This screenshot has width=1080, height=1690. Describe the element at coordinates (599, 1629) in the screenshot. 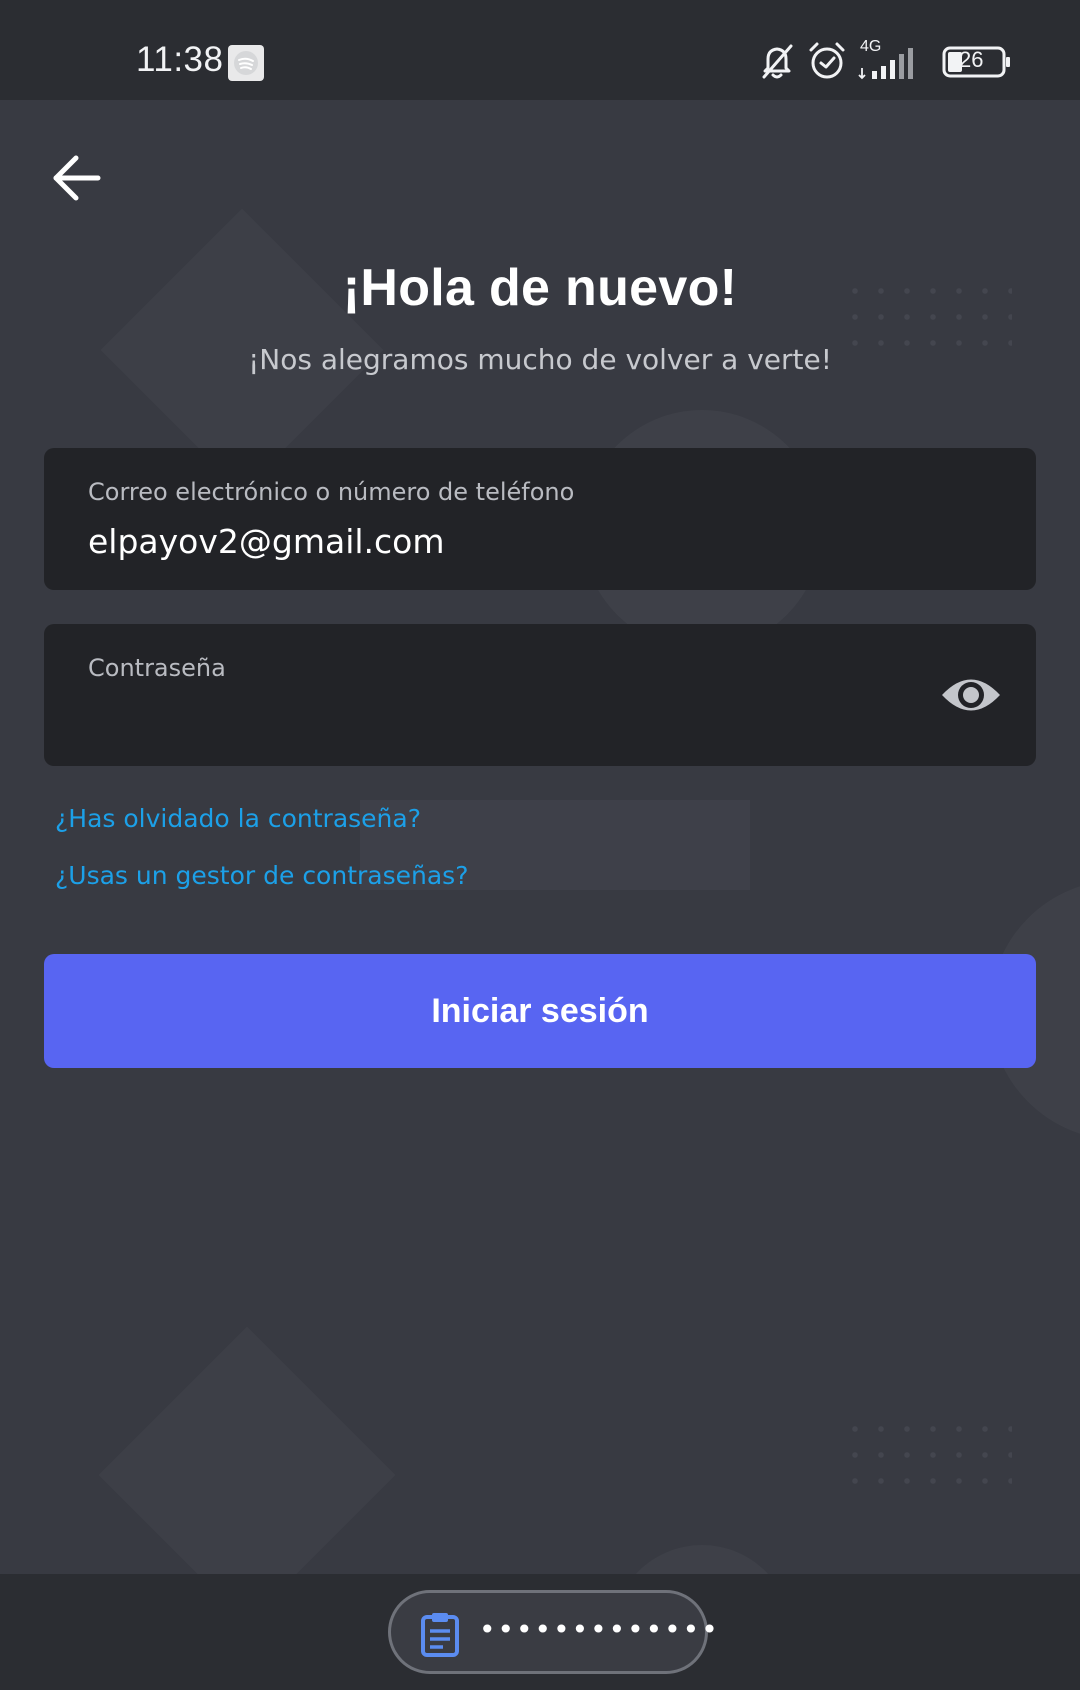

I see `clipboard-suggestion-text: •••••••••••••` at that location.